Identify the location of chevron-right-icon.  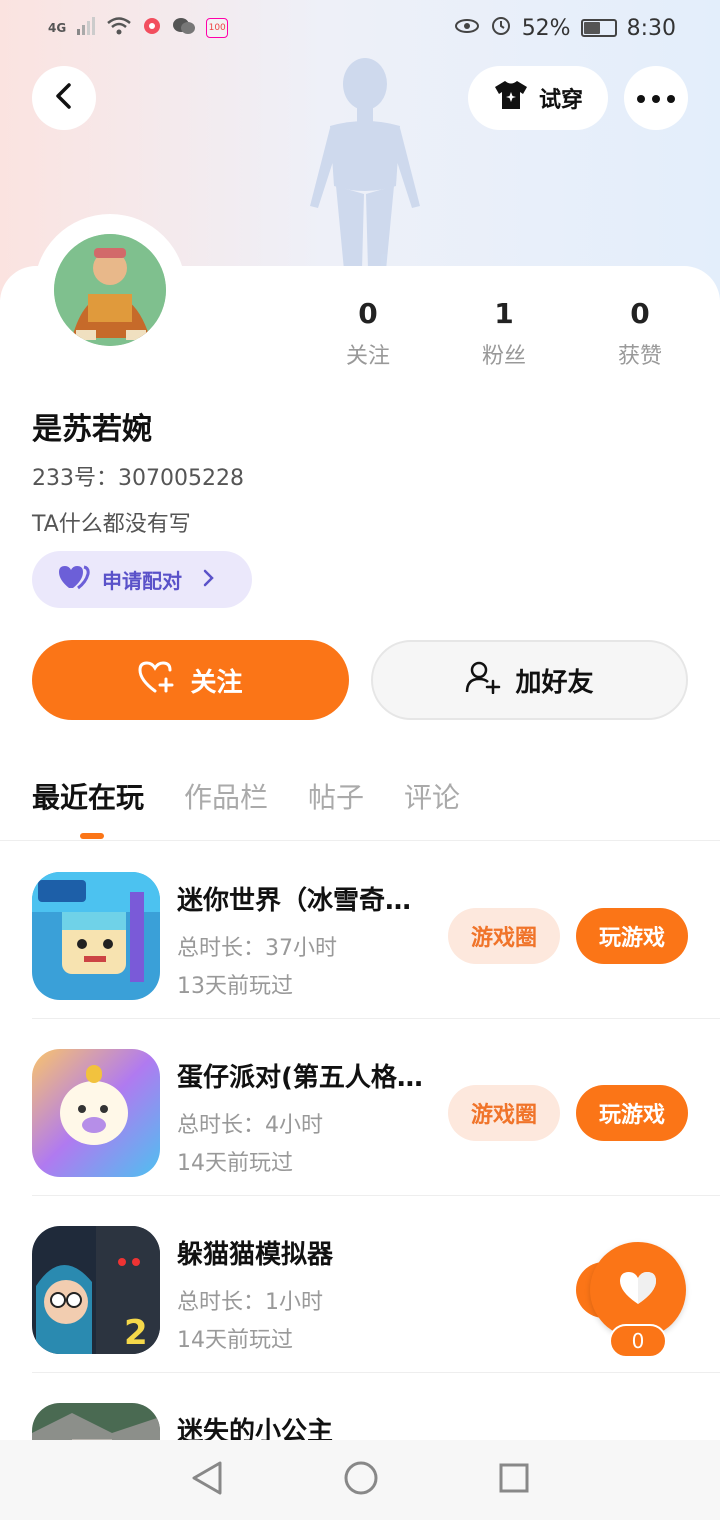
(208, 580).